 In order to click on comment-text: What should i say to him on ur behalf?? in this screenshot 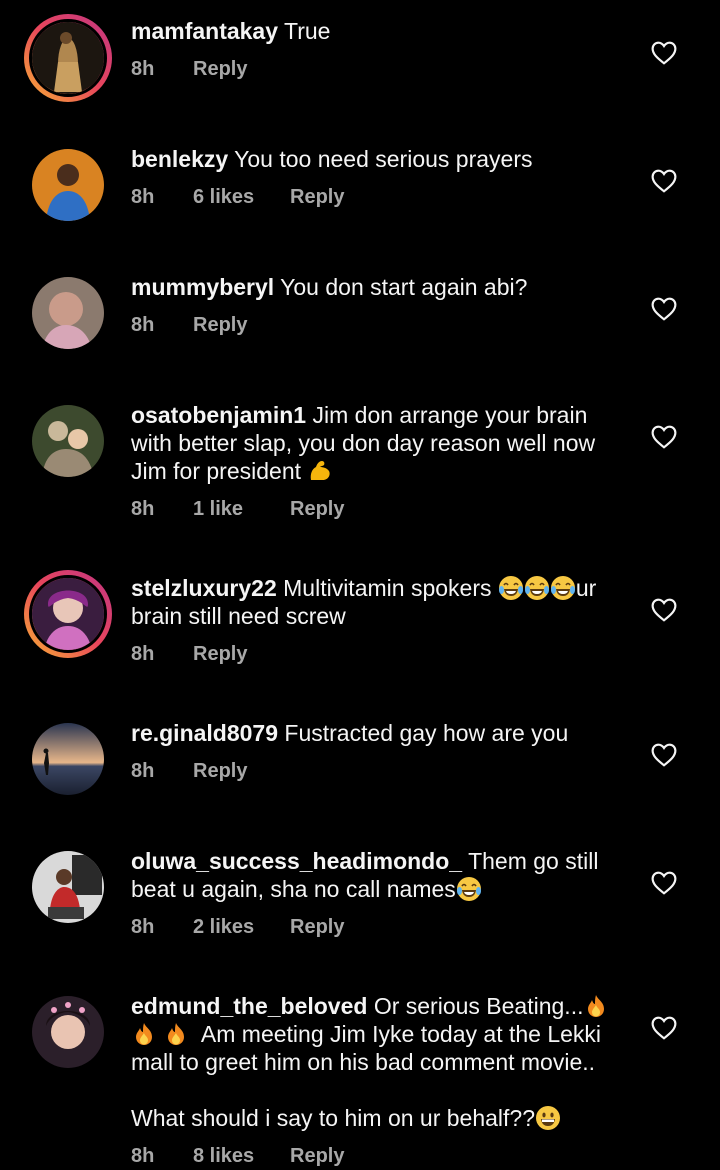, I will do `click(333, 1118)`.